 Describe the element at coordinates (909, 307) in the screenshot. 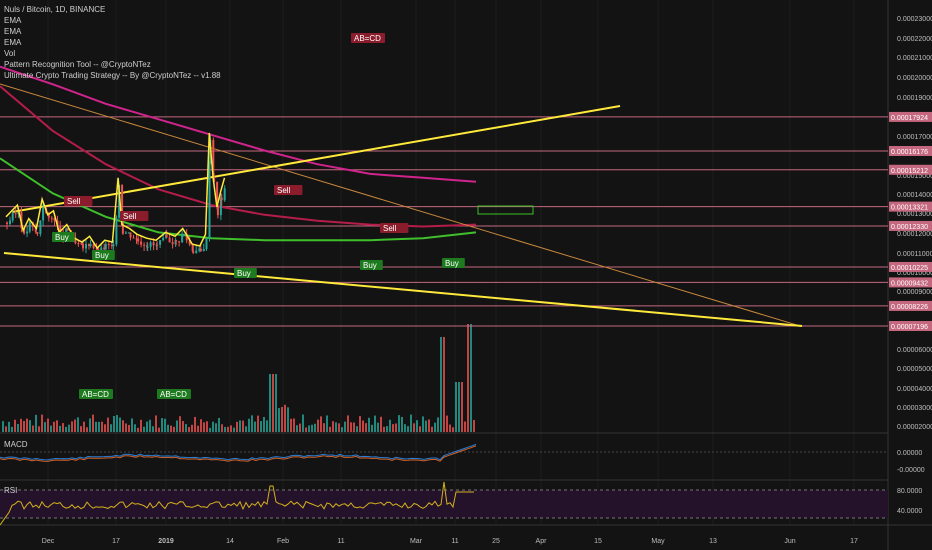

I see `price-level-label: 0.00008226` at that location.